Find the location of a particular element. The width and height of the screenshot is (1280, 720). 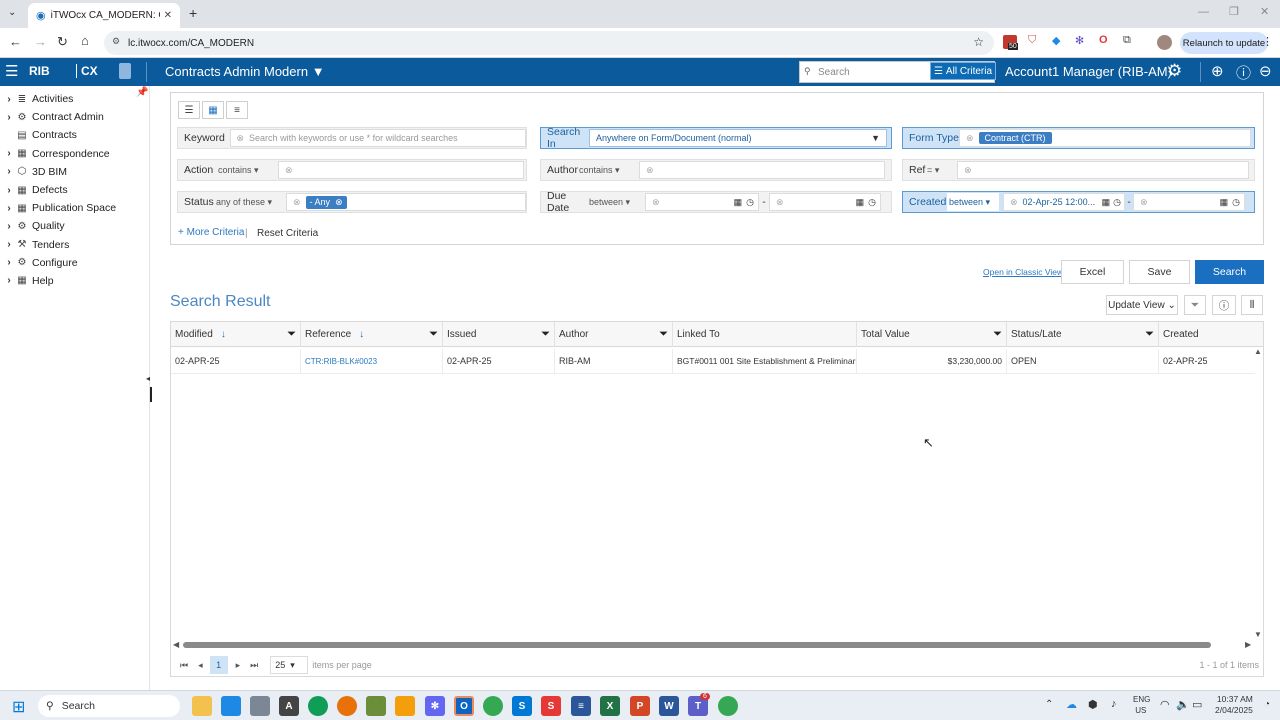

browser-menu-icon: ⋮ is located at coordinates (1267, 41).